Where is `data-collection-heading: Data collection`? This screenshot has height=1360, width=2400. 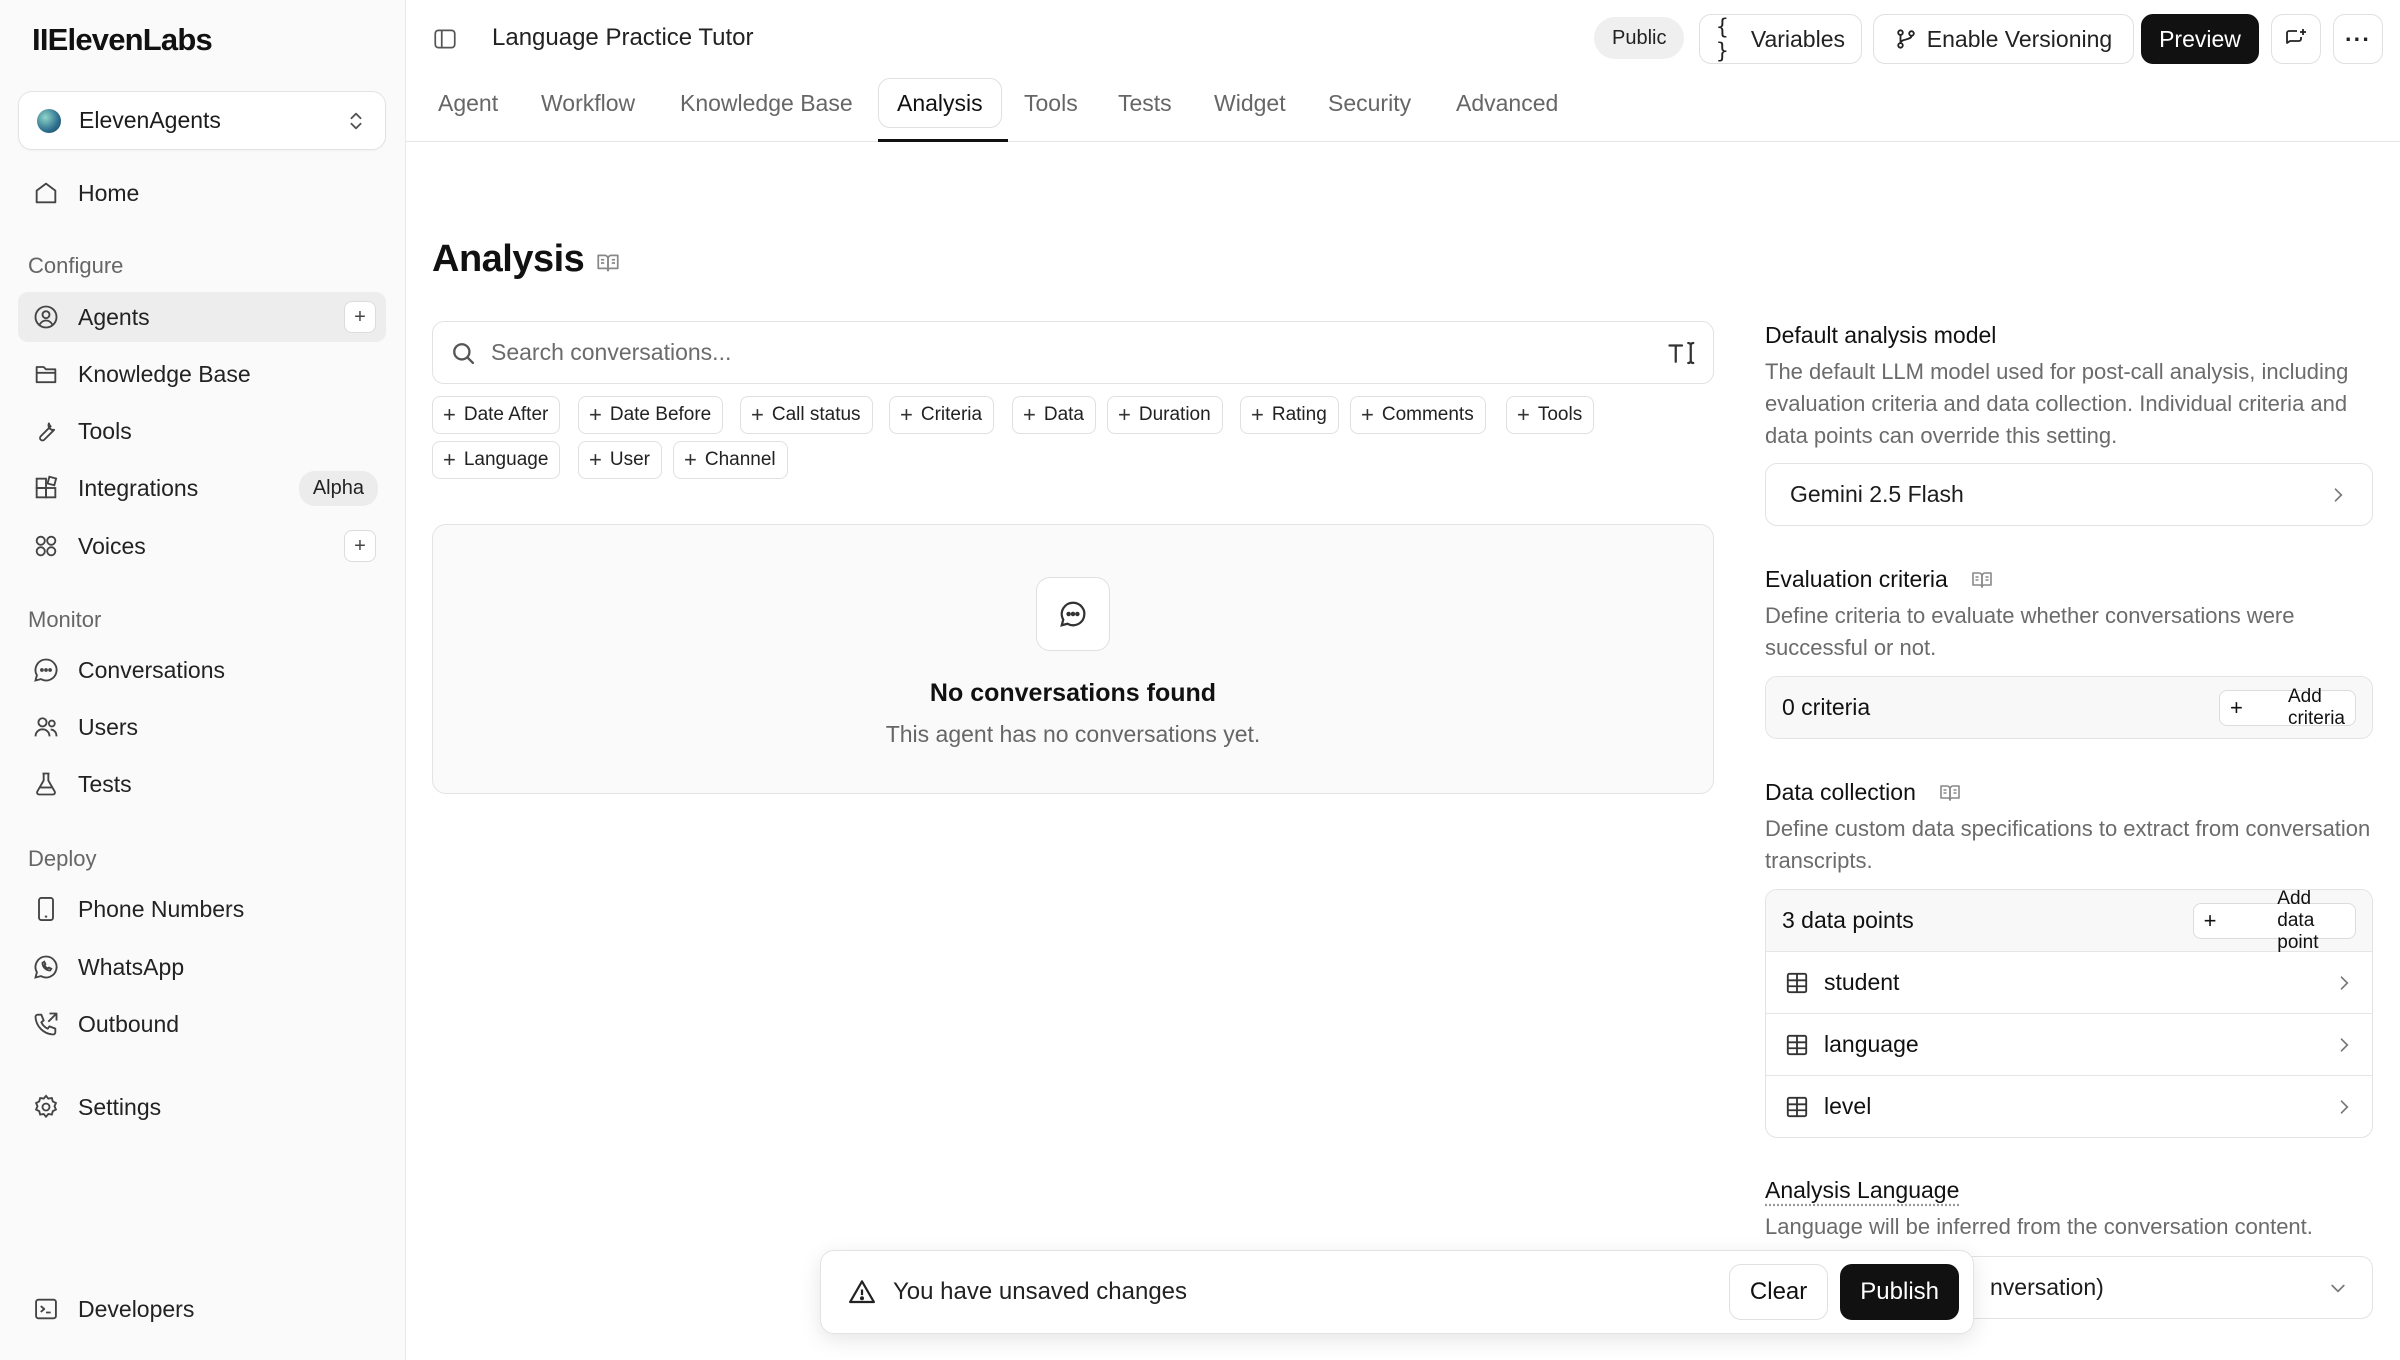 data-collection-heading: Data collection is located at coordinates (1840, 792).